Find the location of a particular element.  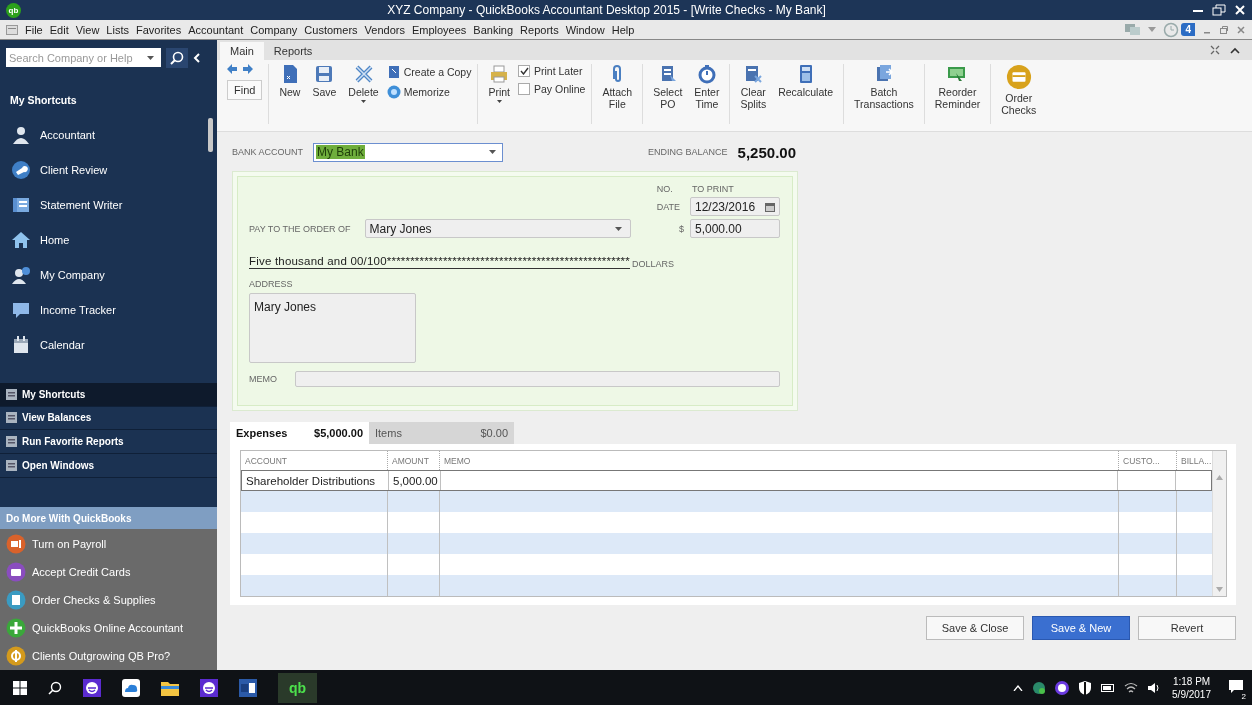

arrows-icon is located at coordinates (240, 69).